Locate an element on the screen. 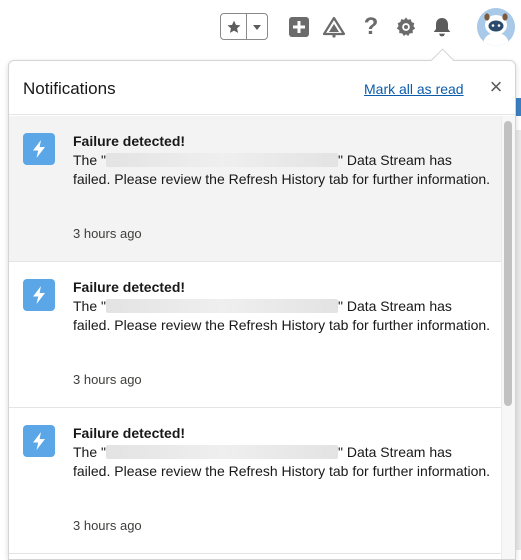 The width and height of the screenshot is (521, 560). gear-icon is located at coordinates (406, 26).